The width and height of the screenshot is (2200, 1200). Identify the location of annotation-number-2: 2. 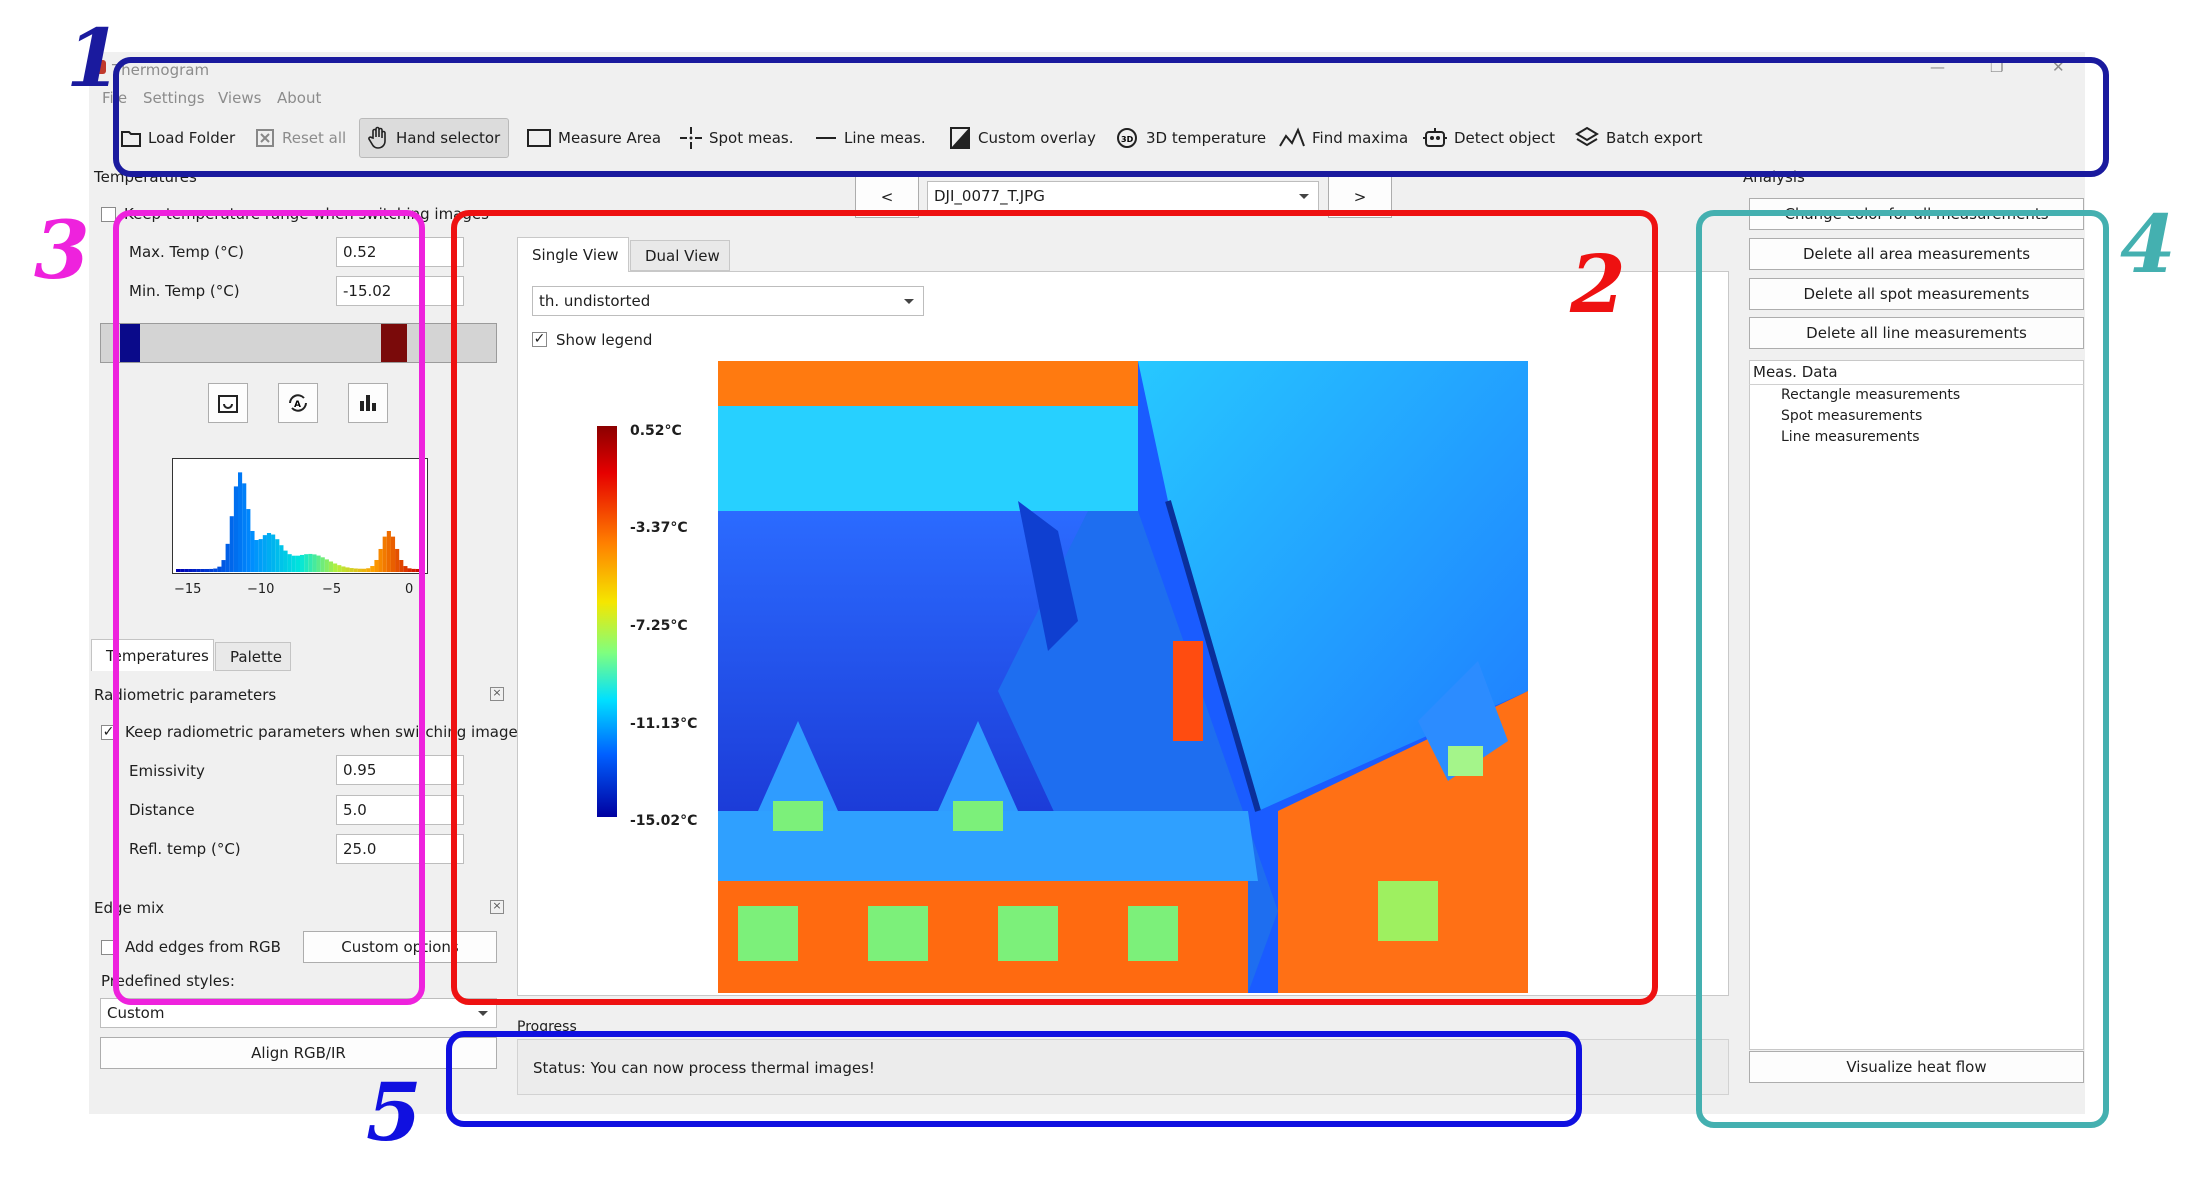
(1598, 284).